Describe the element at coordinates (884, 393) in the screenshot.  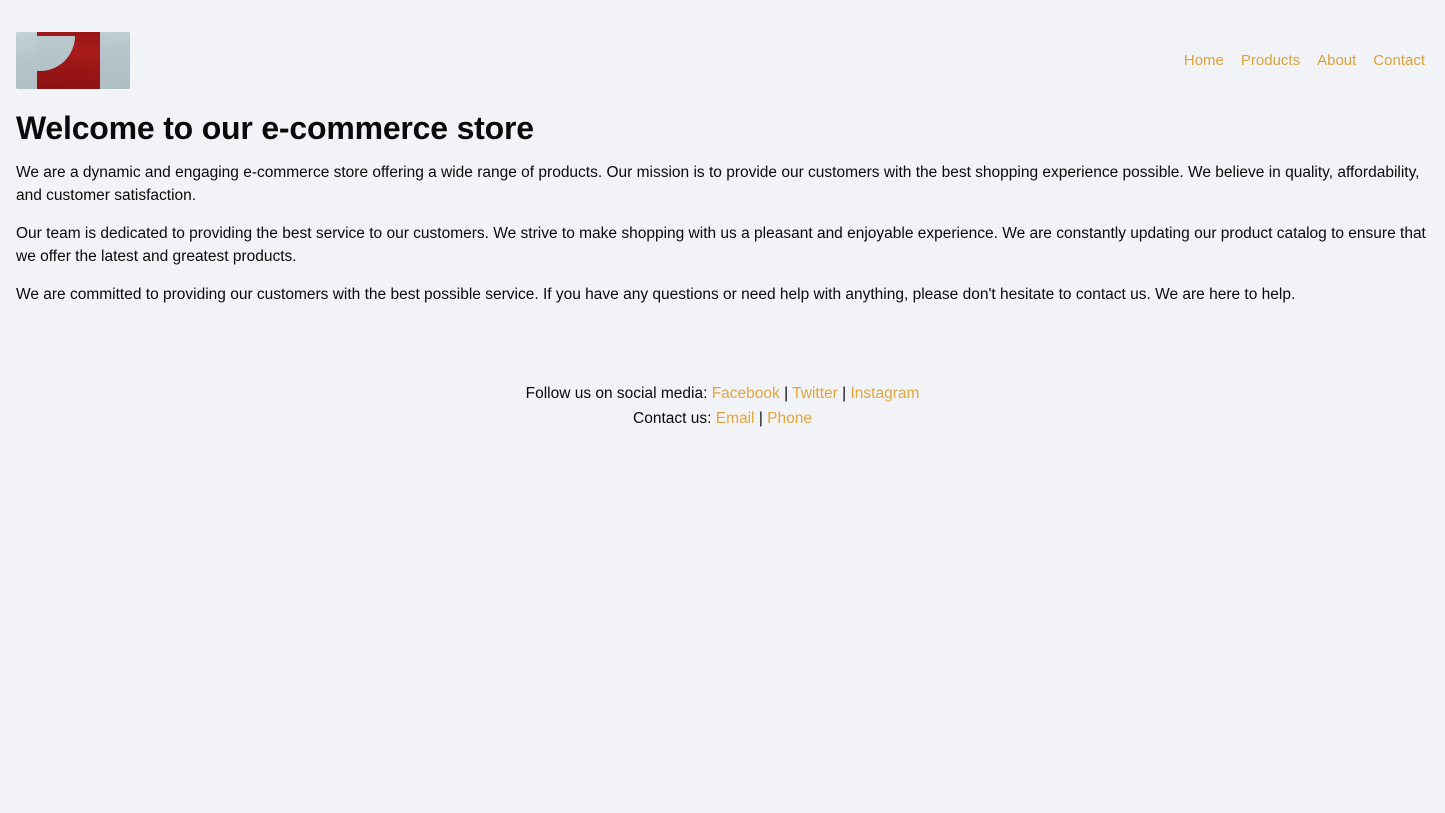
I see `footer-link-instagram: Instagram` at that location.